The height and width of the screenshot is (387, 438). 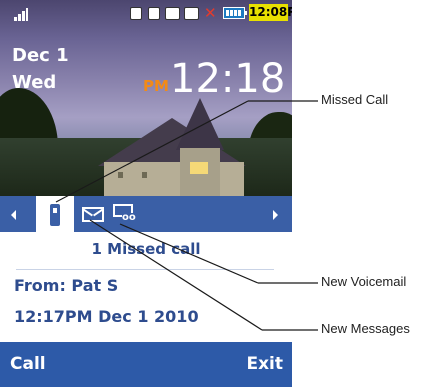 I want to click on callout-line-new-messages, so click(x=176, y=275).